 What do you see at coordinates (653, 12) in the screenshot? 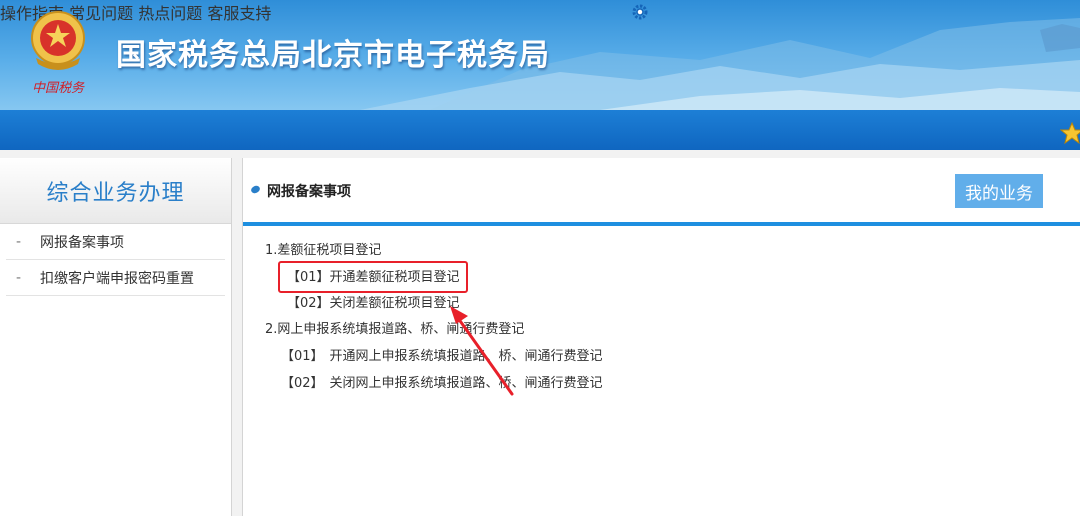
I see `top-nav` at bounding box center [653, 12].